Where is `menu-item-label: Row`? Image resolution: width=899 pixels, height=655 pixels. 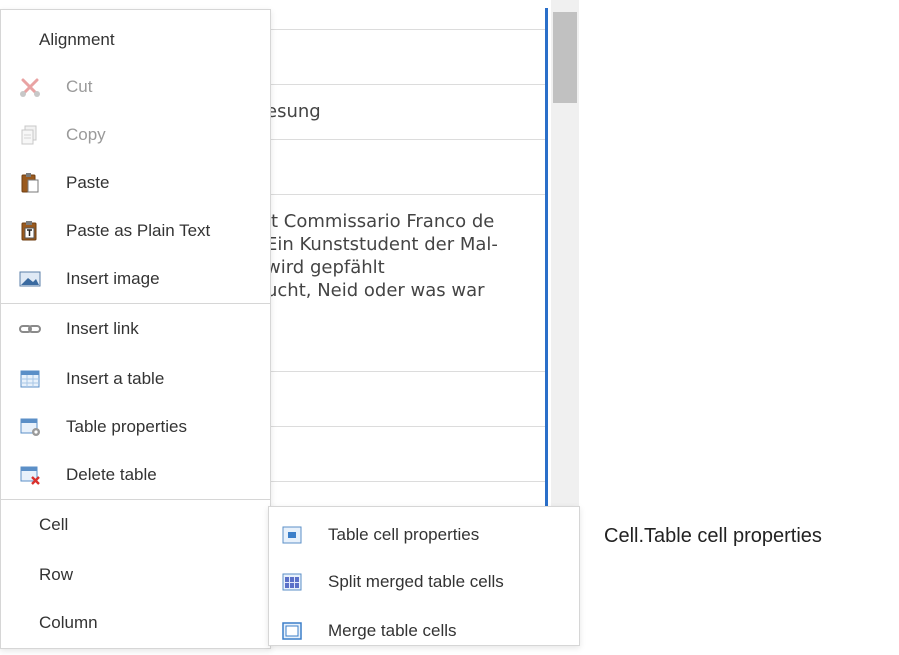 menu-item-label: Row is located at coordinates (56, 574).